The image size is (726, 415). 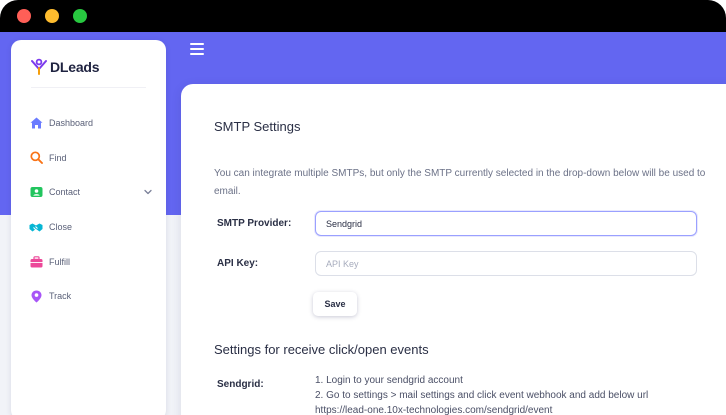 What do you see at coordinates (88, 158) in the screenshot?
I see `sidebar-item-find: Find` at bounding box center [88, 158].